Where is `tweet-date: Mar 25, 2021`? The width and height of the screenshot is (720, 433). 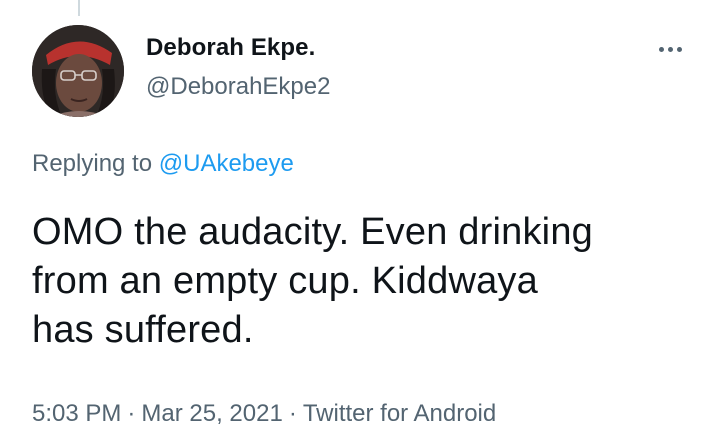 tweet-date: Mar 25, 2021 is located at coordinates (211, 413).